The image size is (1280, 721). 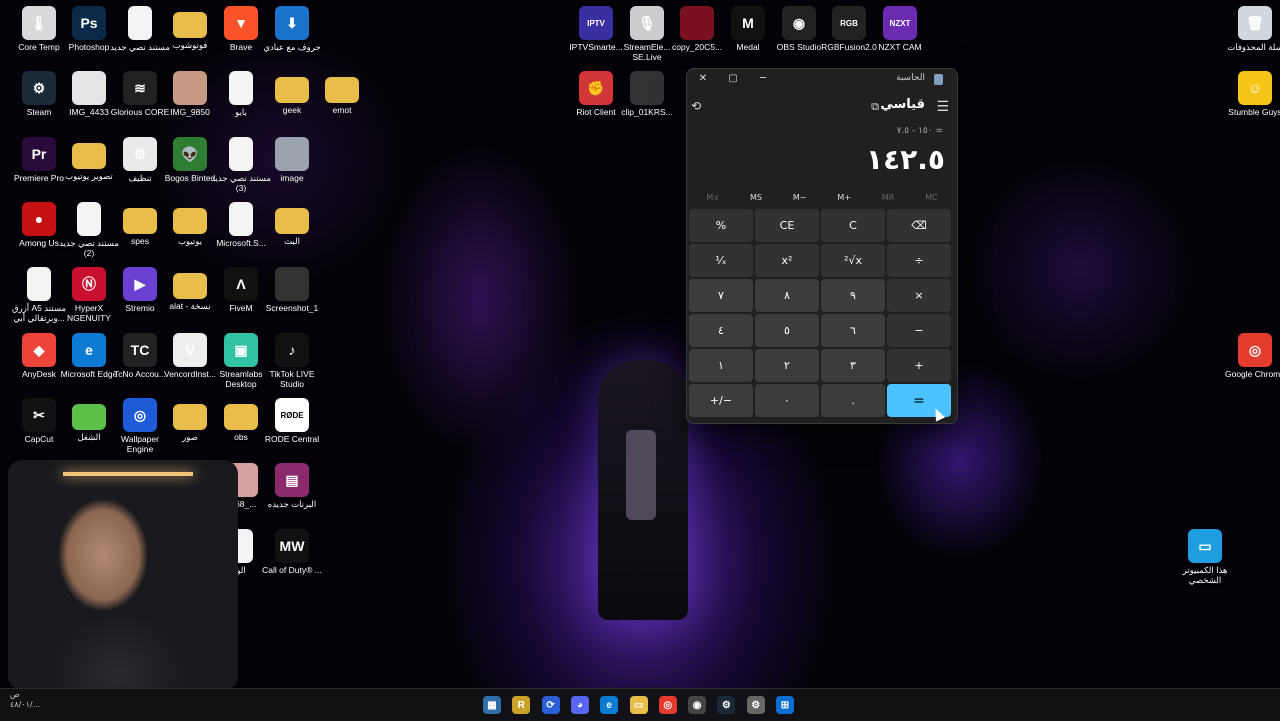 I want to click on keep-on-top-icon: ⧉, so click(x=875, y=107).